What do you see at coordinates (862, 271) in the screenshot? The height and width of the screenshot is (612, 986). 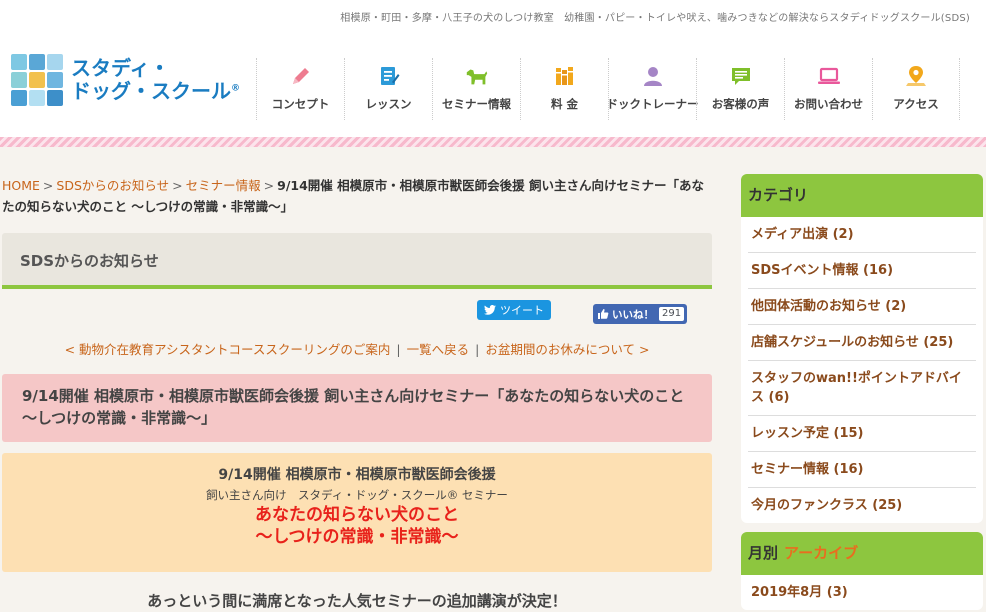 I see `category-item-sds-events: SDSイベント情報 (16)` at bounding box center [862, 271].